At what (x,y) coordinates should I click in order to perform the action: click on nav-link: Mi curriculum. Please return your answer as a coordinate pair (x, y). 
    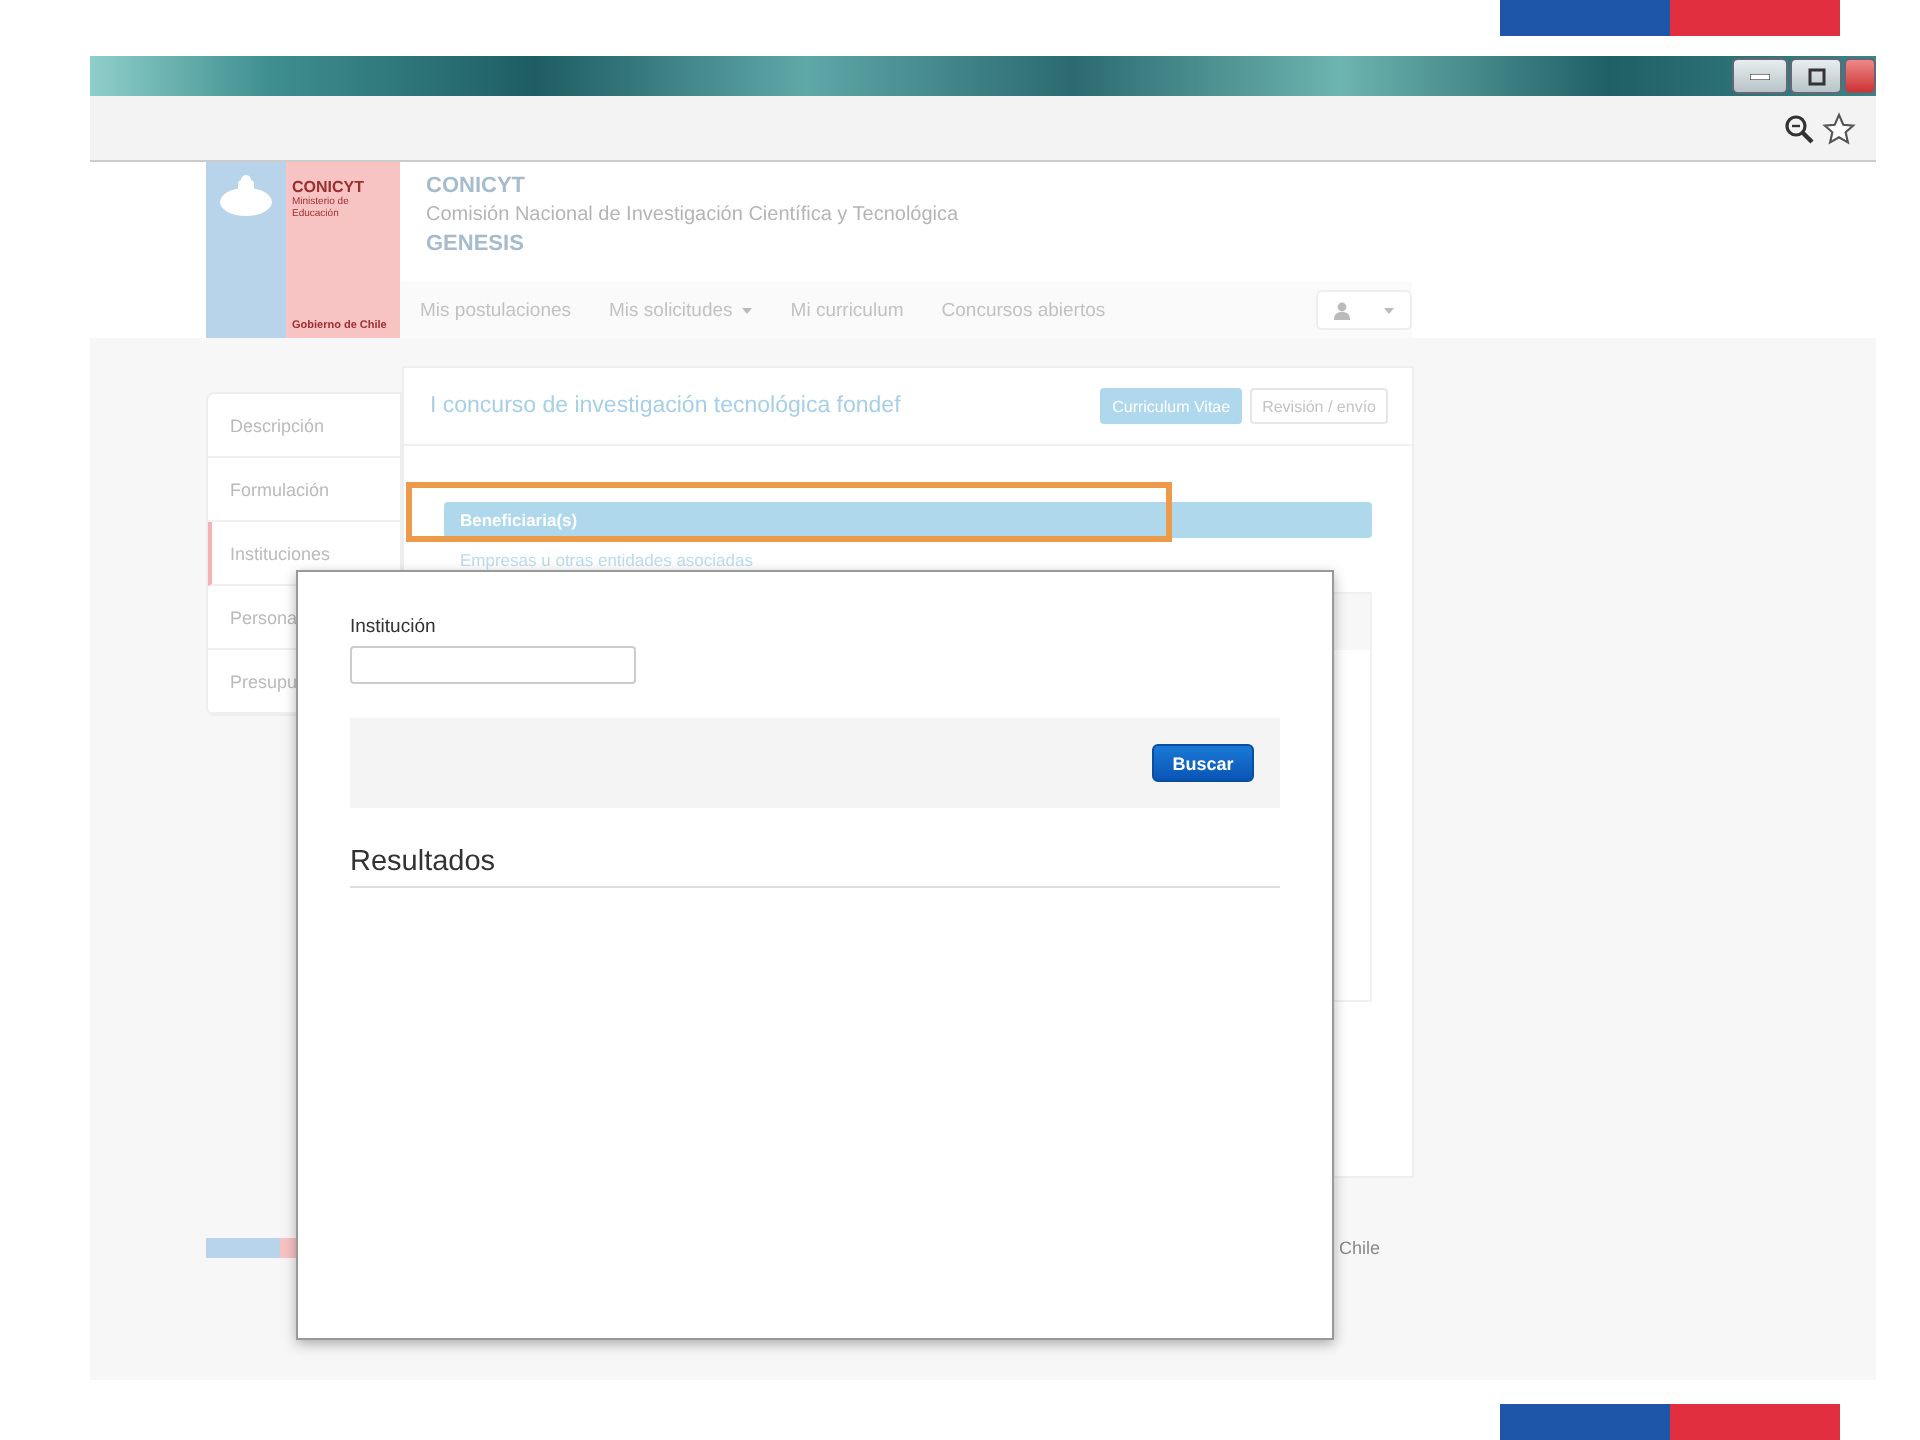
    Looking at the image, I should click on (847, 310).